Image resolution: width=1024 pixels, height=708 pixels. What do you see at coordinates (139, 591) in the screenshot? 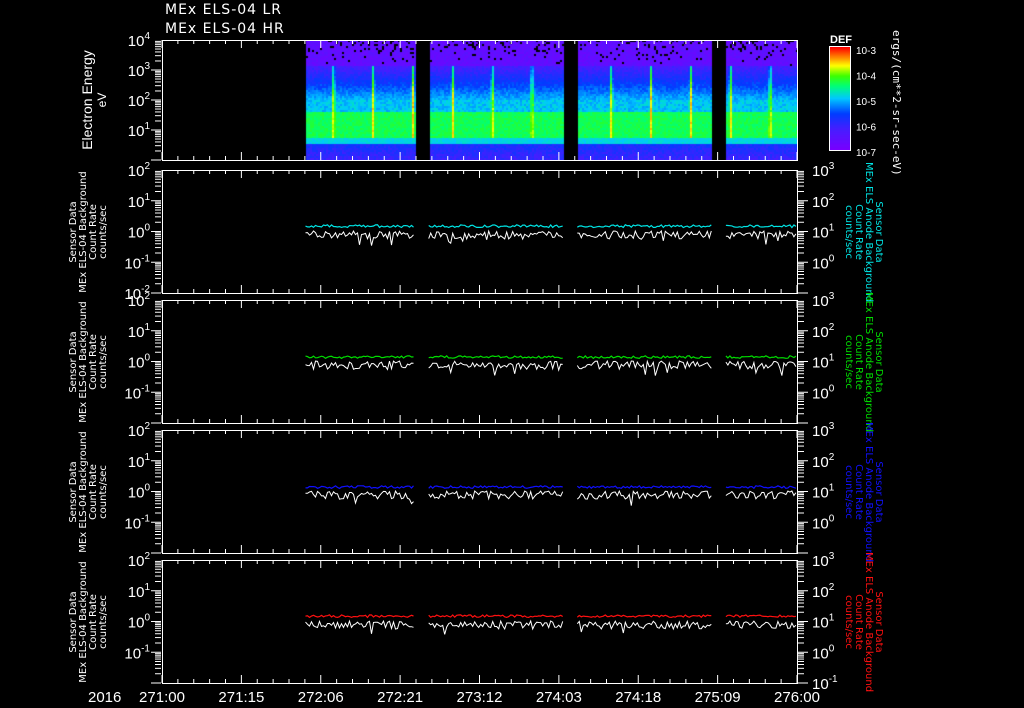
I see `panel-red-left-label: 101` at bounding box center [139, 591].